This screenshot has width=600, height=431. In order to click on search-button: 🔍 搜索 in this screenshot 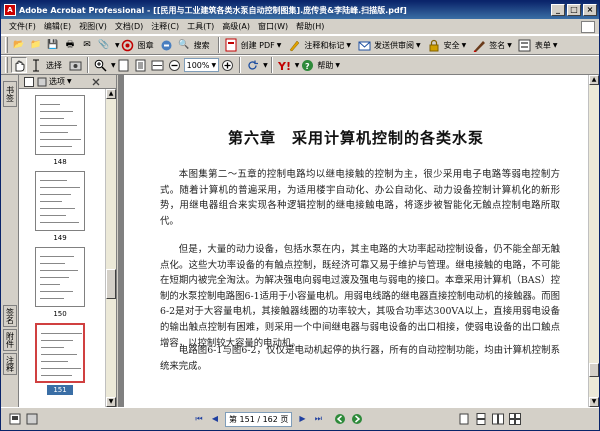, I will do `click(193, 45)`.